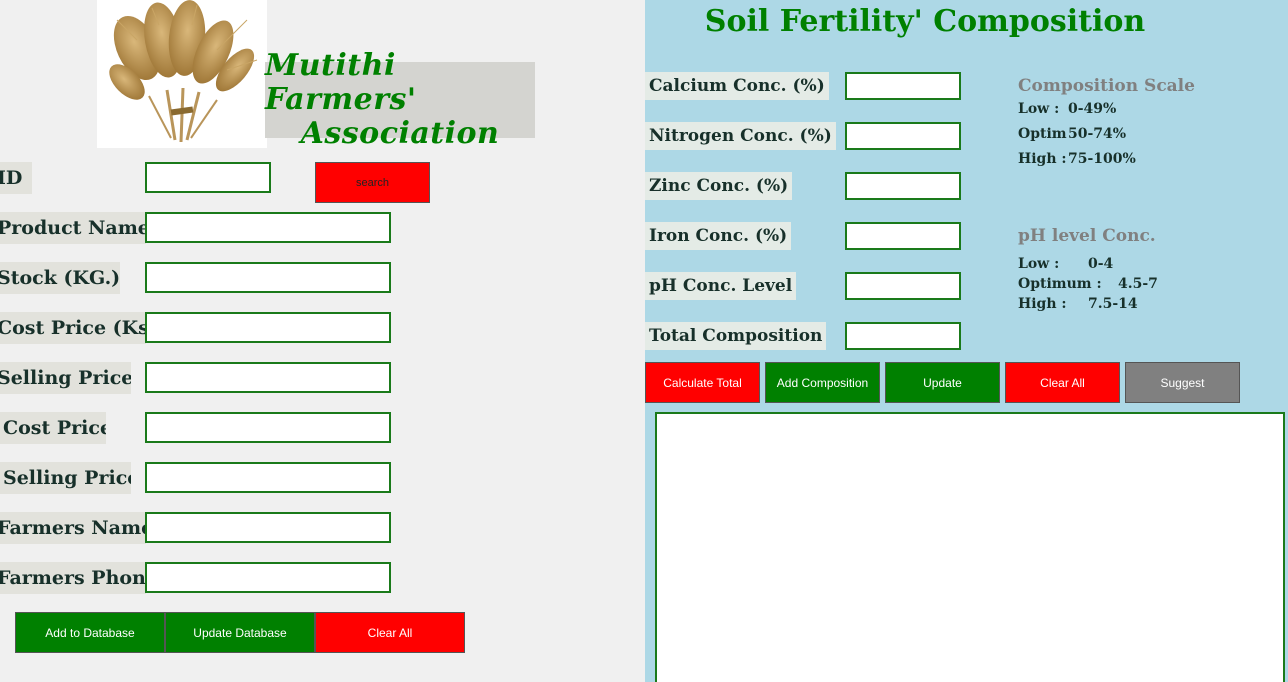 The width and height of the screenshot is (1288, 682). Describe the element at coordinates (208, 177) in the screenshot. I see `id-input` at that location.